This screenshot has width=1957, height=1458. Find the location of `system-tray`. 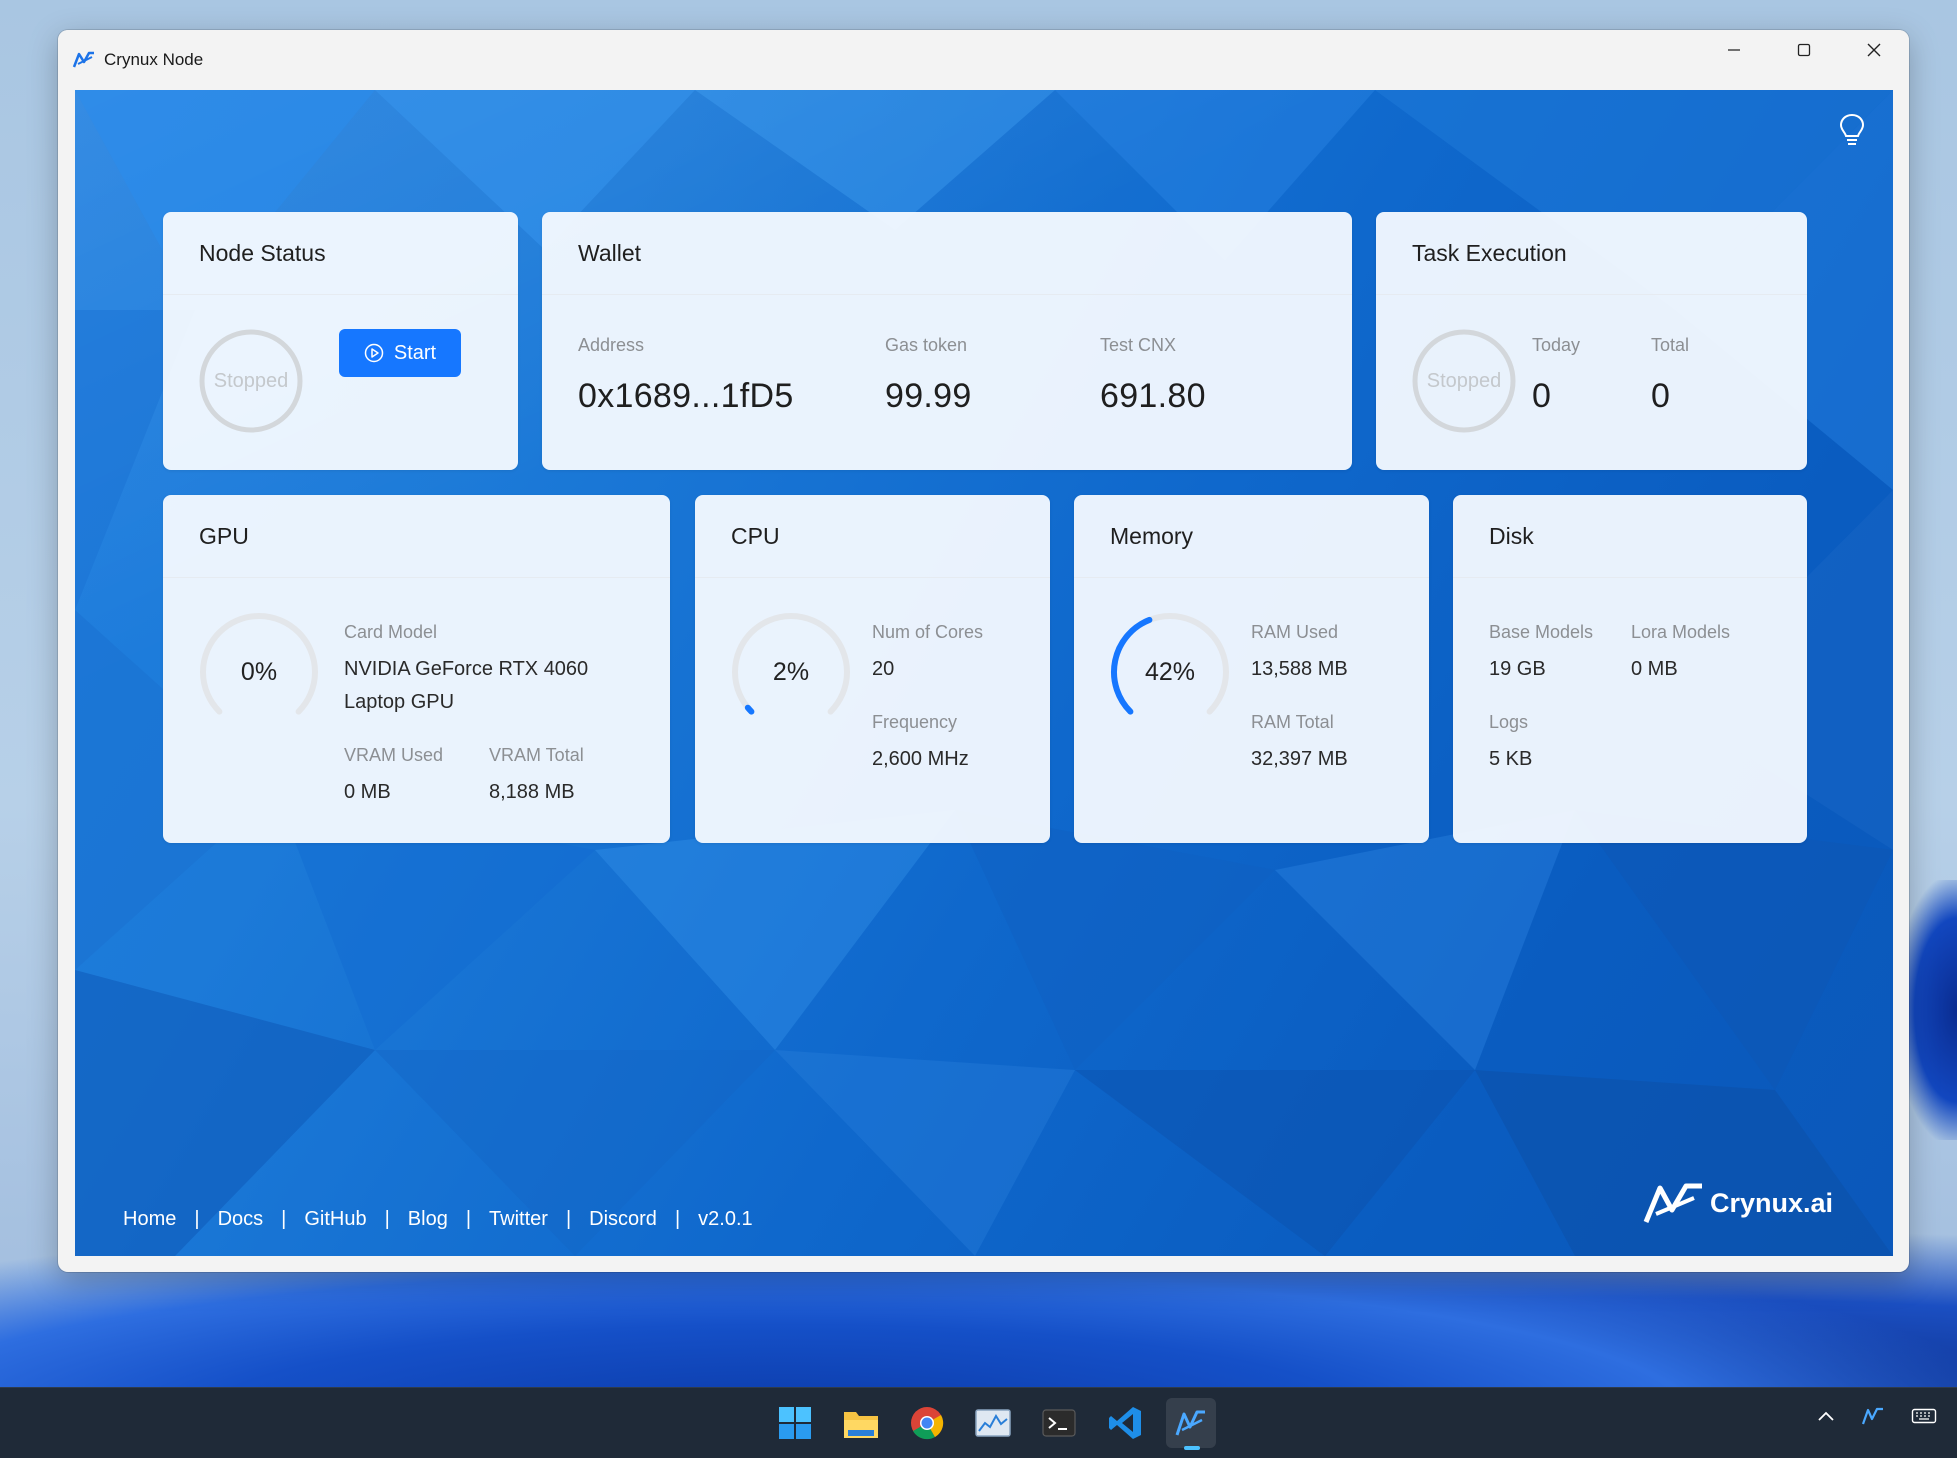

system-tray is located at coordinates (1877, 1416).